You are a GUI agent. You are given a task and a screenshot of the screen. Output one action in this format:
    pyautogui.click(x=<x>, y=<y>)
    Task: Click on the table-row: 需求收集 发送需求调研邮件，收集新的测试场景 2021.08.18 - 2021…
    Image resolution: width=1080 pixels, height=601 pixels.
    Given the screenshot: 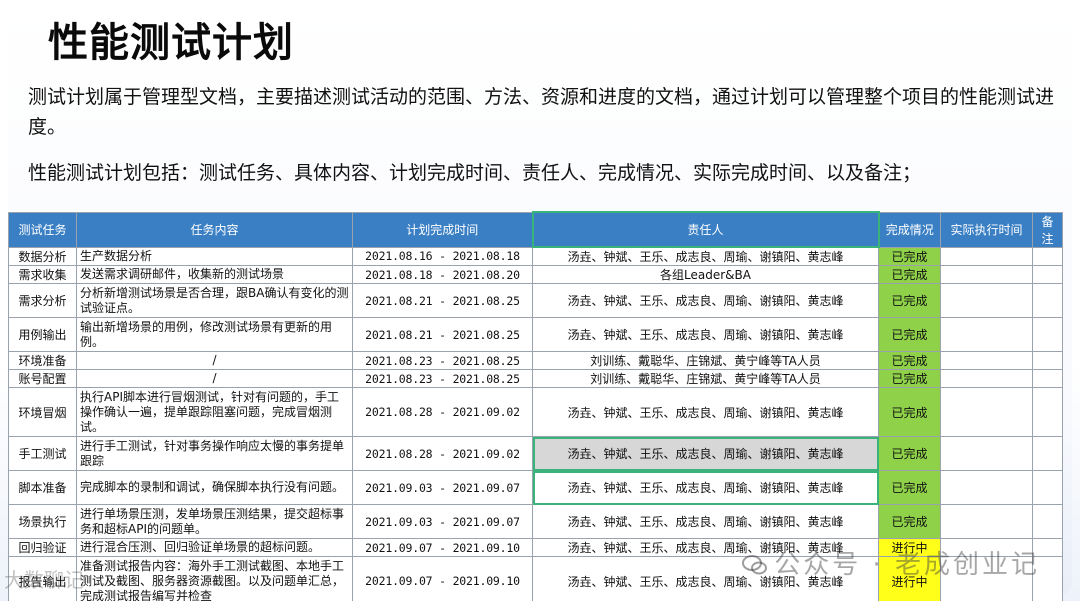 What is the action you would take?
    pyautogui.click(x=535, y=274)
    